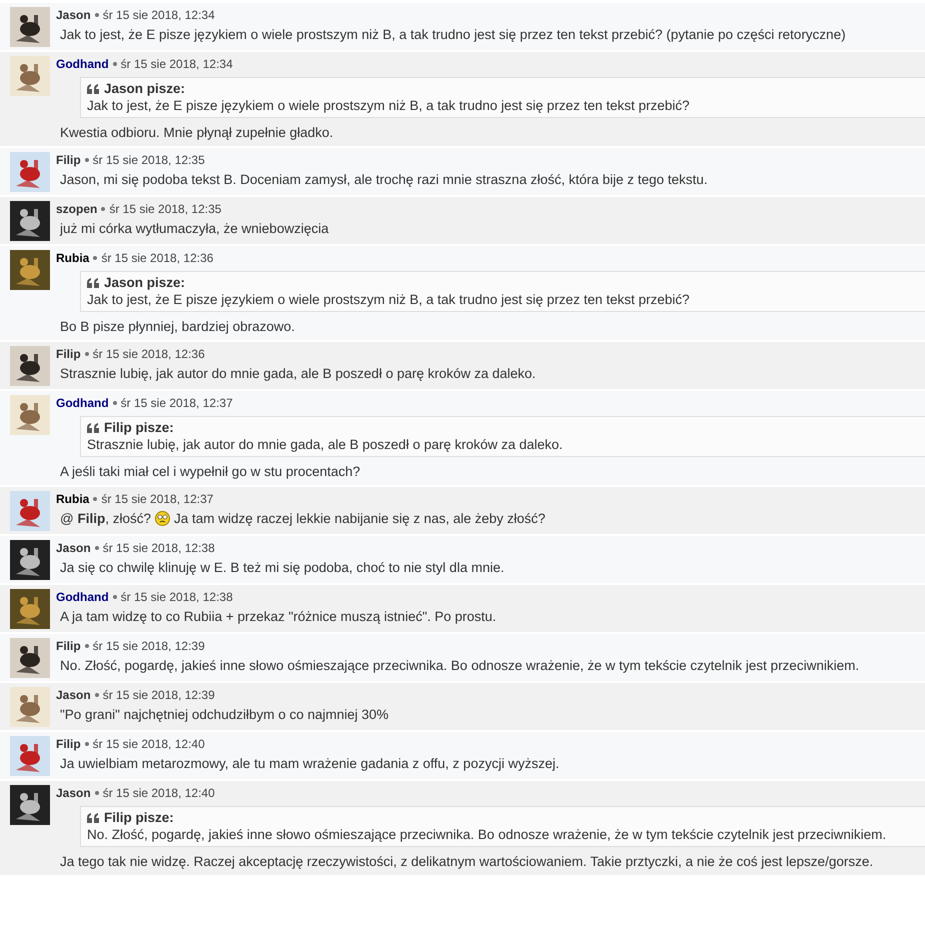 The width and height of the screenshot is (925, 929). I want to click on message-text: Kwestia odbioru. Mnie płynął zupełnie gładko., so click(197, 132).